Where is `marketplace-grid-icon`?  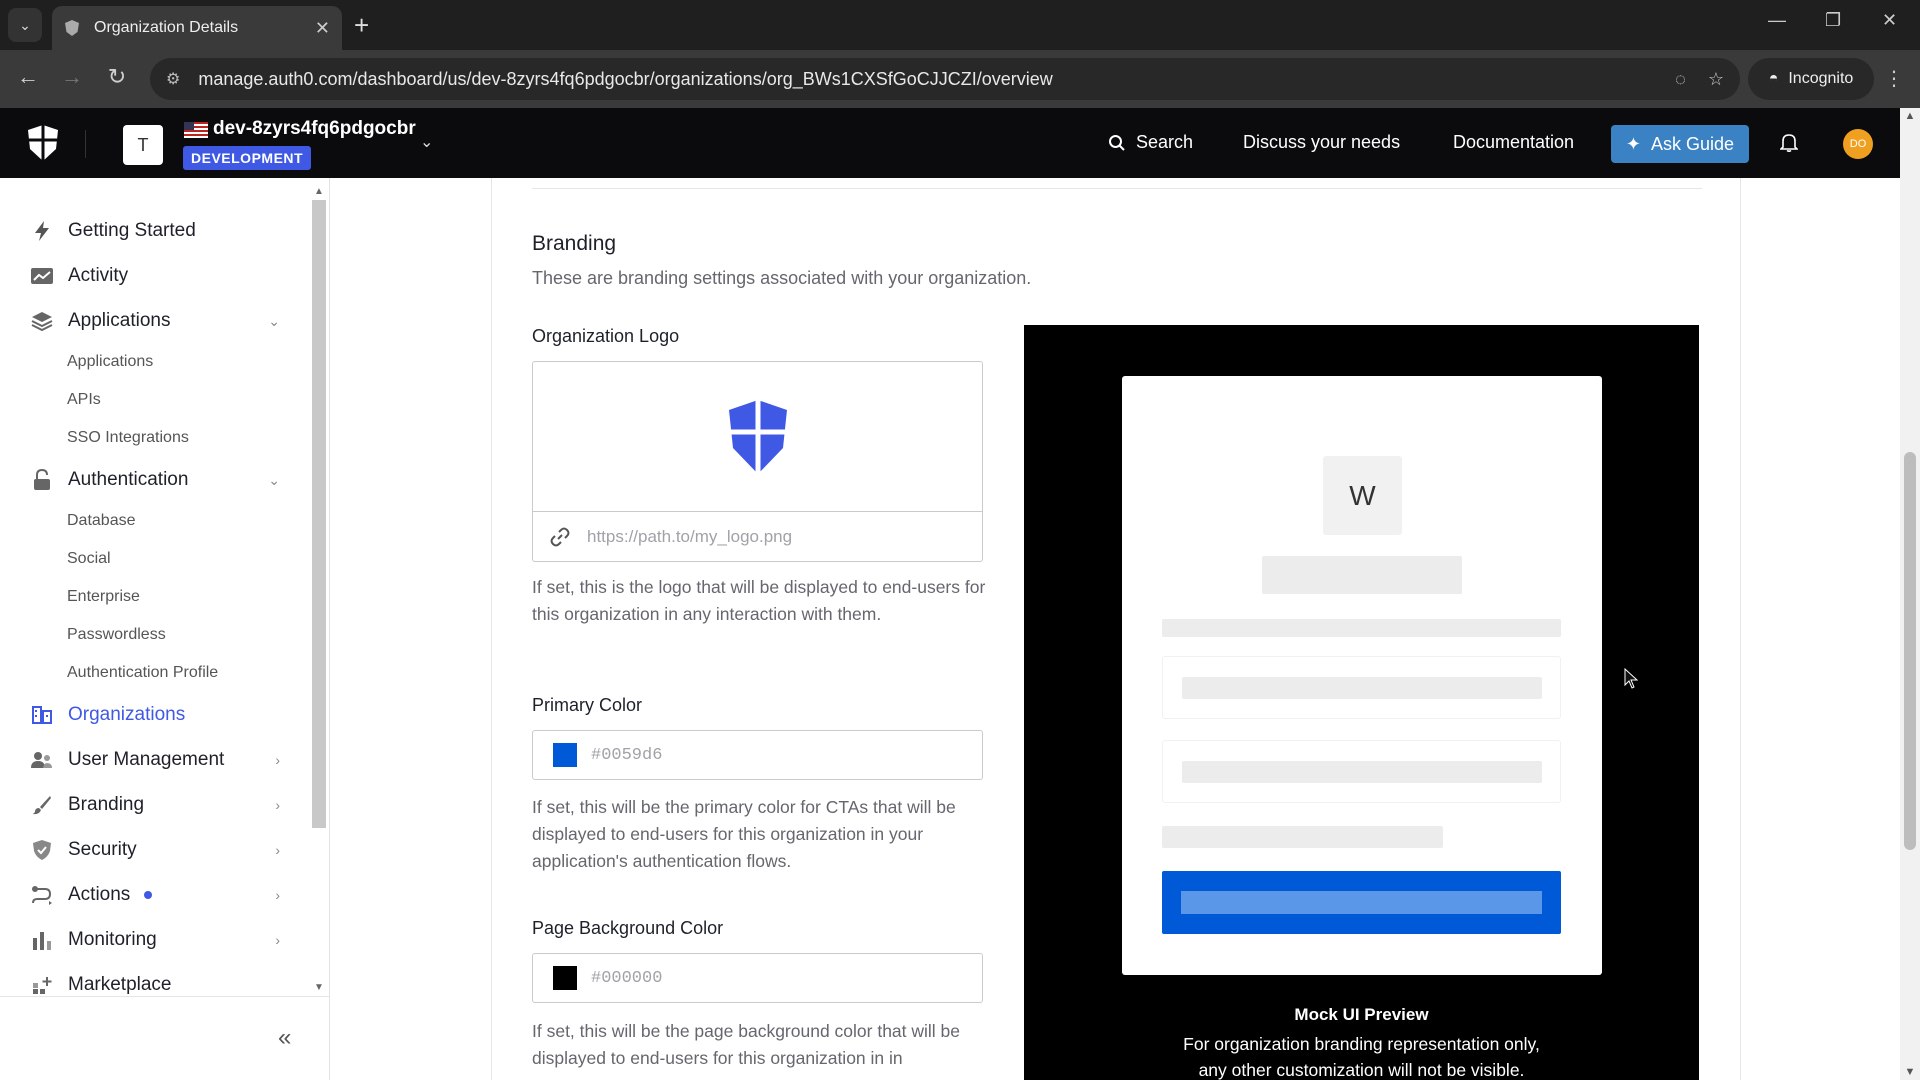
marketplace-grid-icon is located at coordinates (42, 985).